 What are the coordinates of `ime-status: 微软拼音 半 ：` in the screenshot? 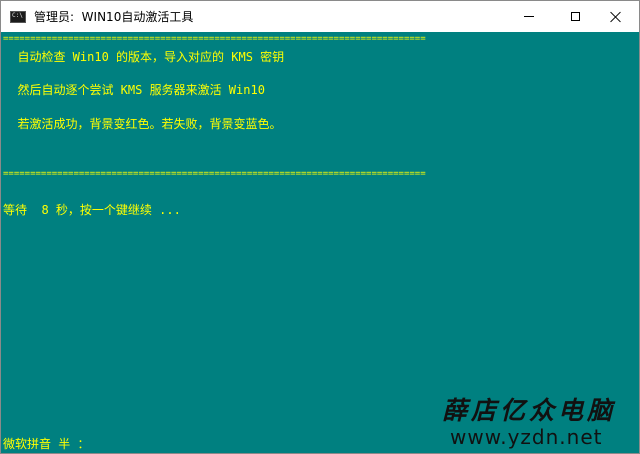 It's located at (46, 444).